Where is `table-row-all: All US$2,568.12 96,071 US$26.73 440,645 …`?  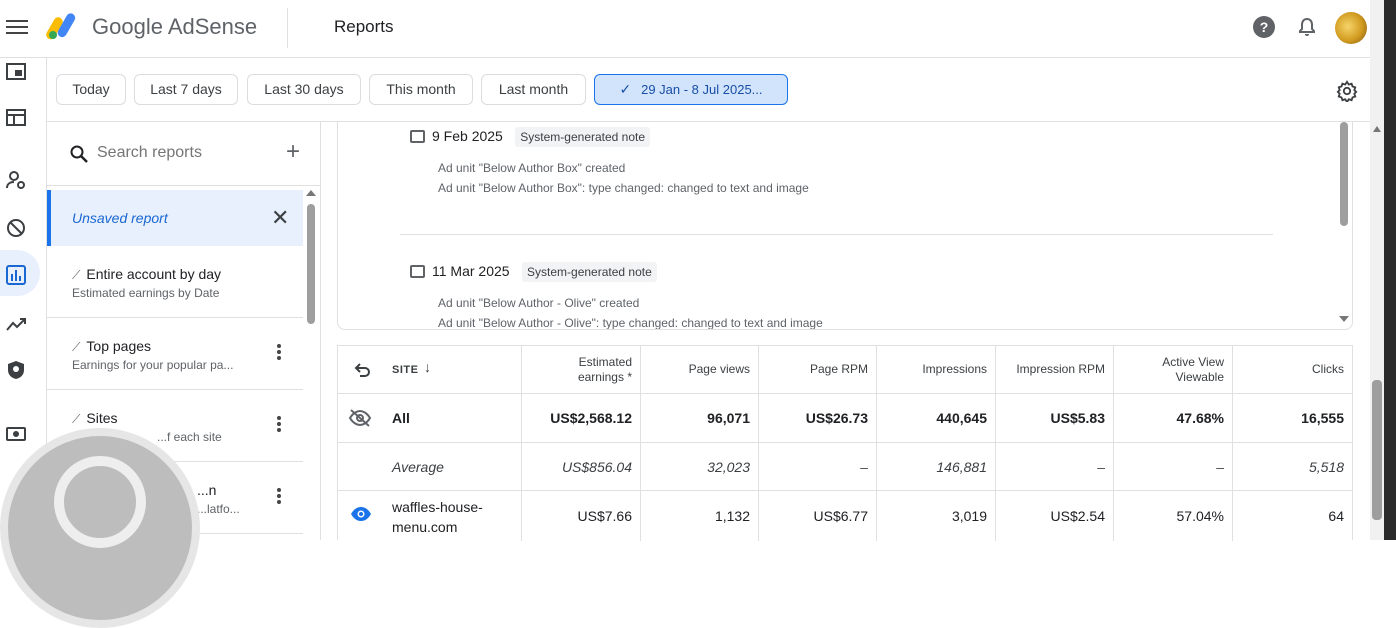
table-row-all: All US$2,568.12 96,071 US$26.73 440,645 … is located at coordinates (845, 418).